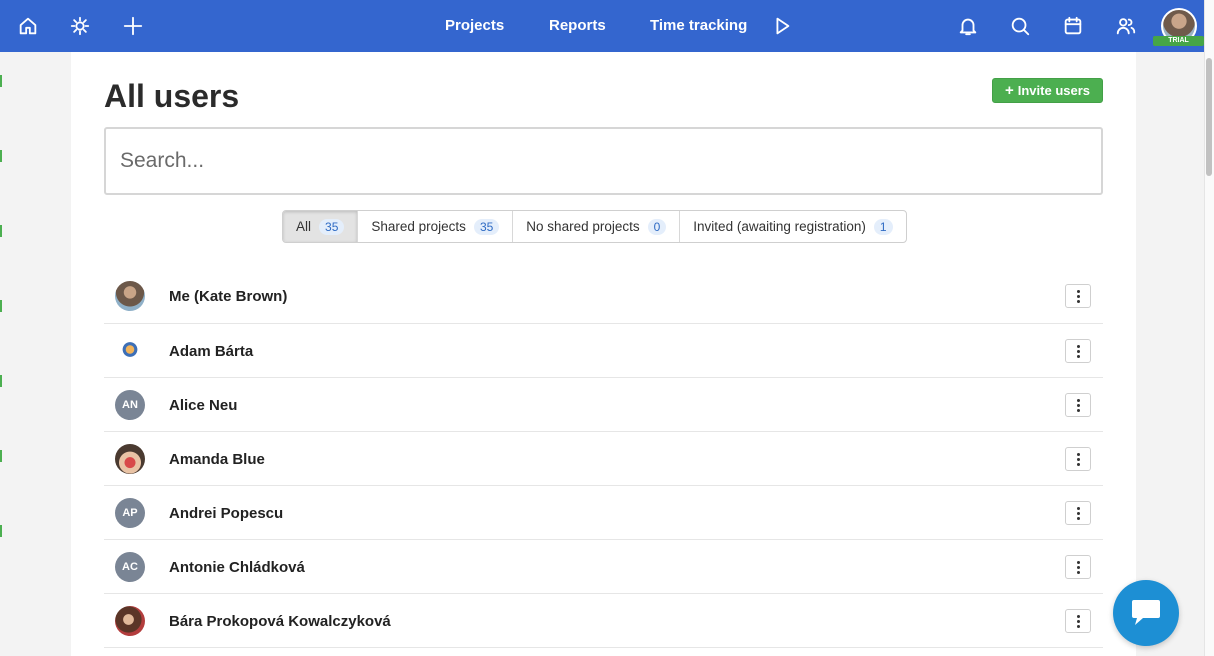  Describe the element at coordinates (603, 513) in the screenshot. I see `user-row: AP Andrei Popescu` at that location.